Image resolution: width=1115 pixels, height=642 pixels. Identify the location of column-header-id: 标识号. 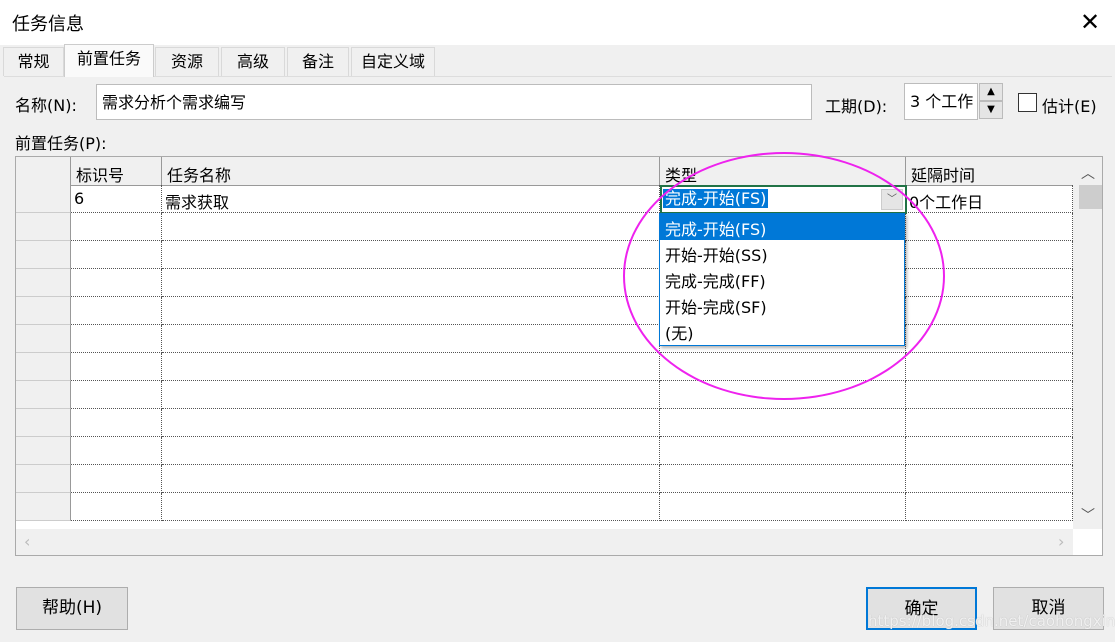
(116, 171).